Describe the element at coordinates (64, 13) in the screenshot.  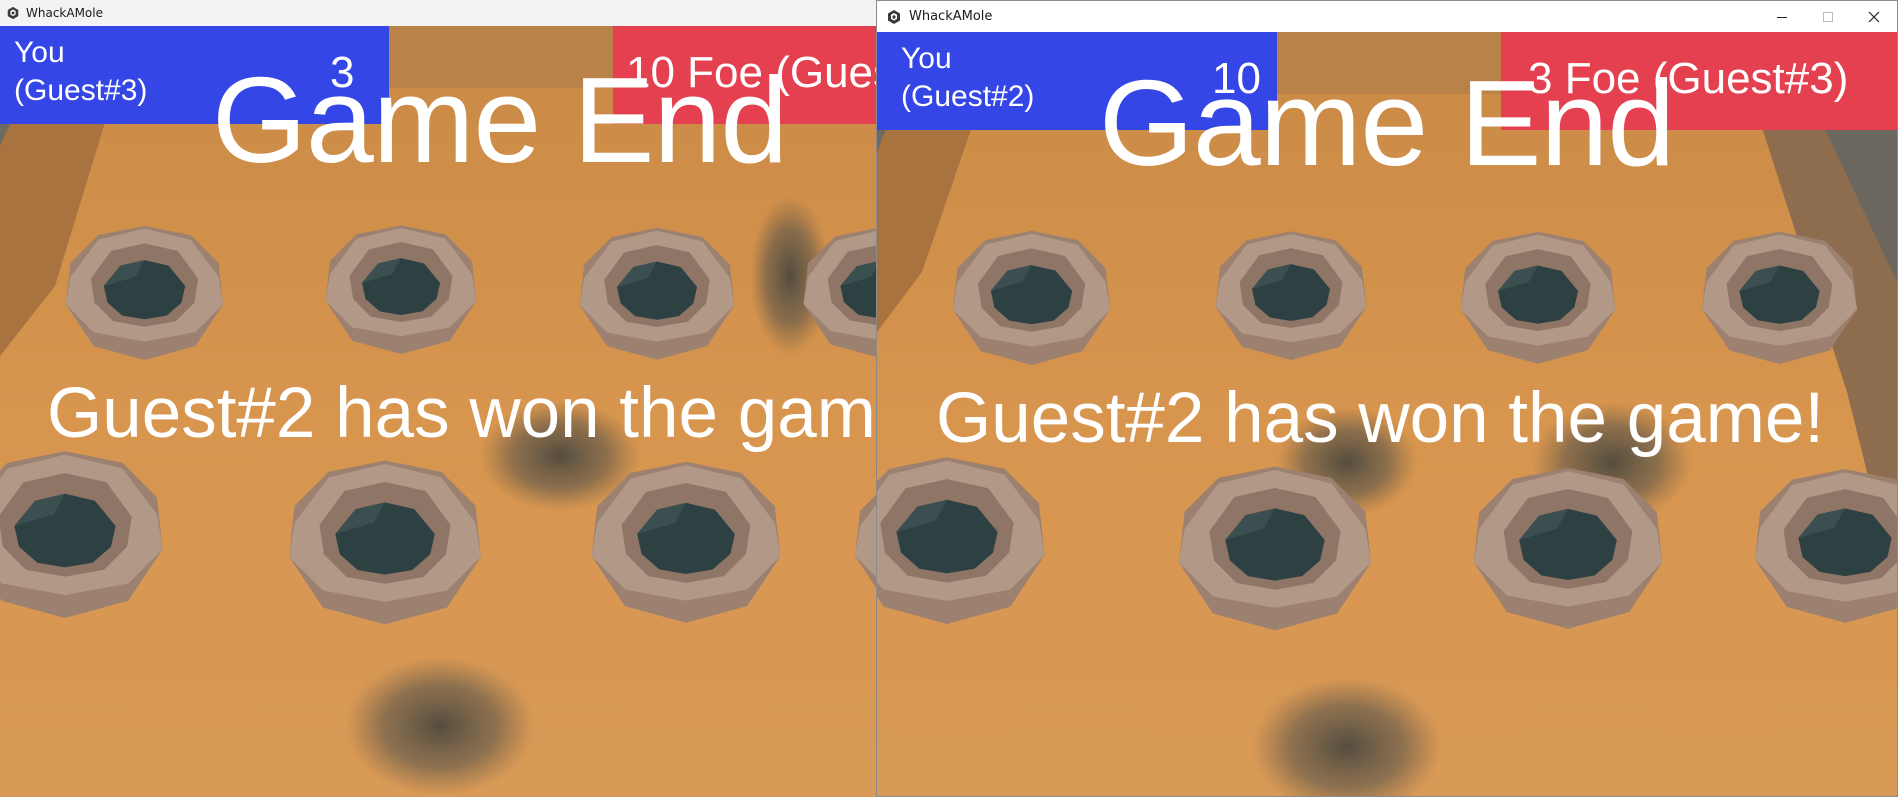
I see `left-window-title: WhackAMole` at that location.